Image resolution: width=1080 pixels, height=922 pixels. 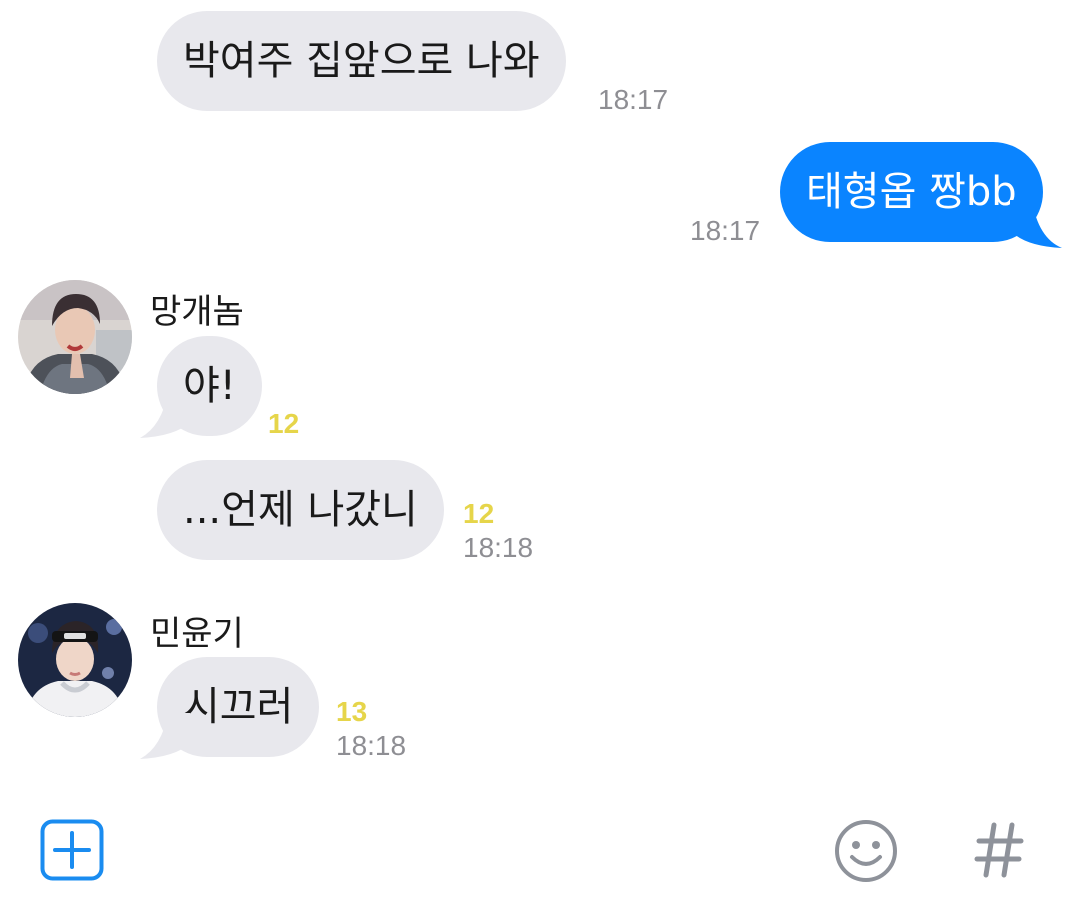 I want to click on plus-square-icon, so click(x=72, y=850).